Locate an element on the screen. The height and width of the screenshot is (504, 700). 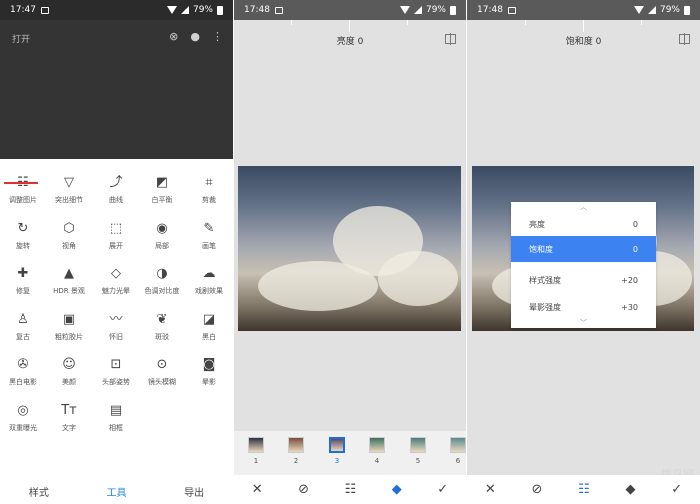
menu-item-saturation: 饱和度 0 is located at coordinates (583, 249).